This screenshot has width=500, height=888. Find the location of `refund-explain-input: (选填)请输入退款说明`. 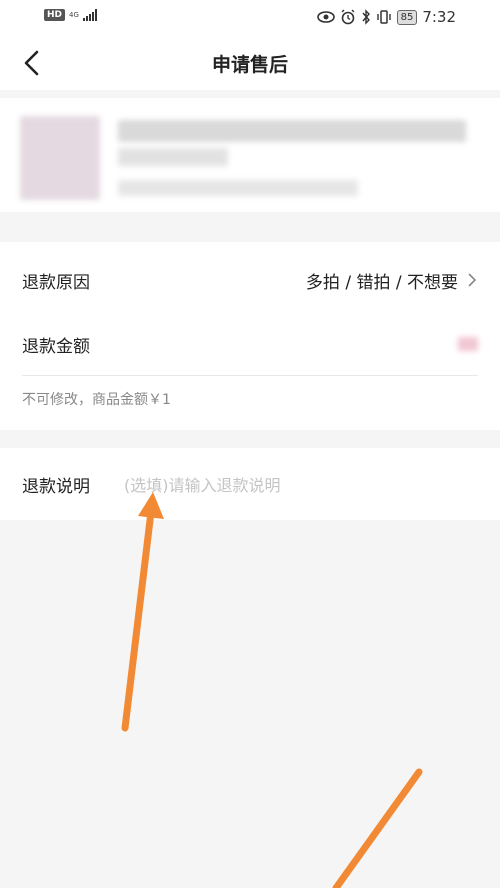

refund-explain-input: (选填)请输入退款说明 is located at coordinates (202, 484).